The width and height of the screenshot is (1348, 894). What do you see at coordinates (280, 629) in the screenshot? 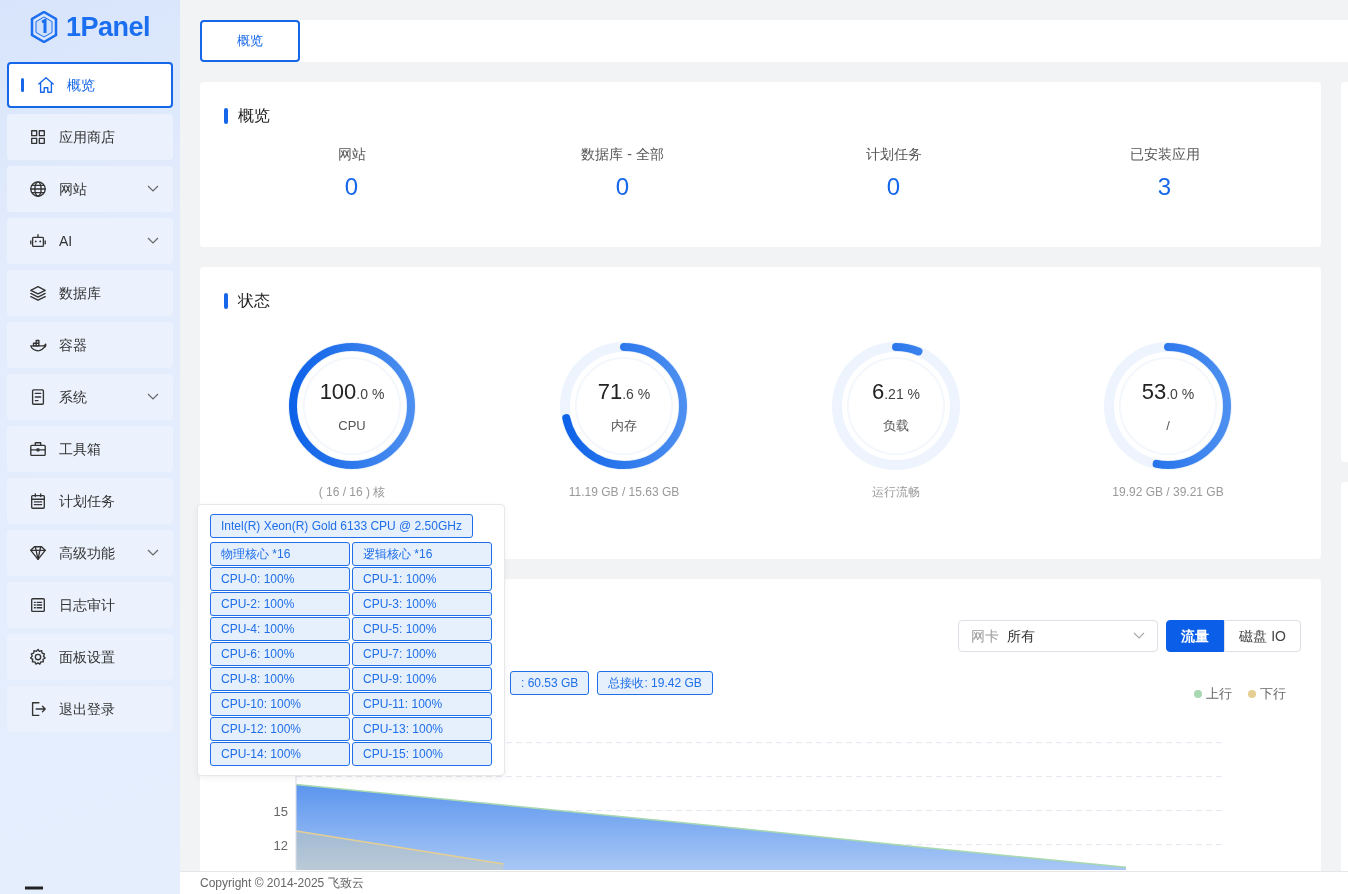
I see `cpu-core-tag: CPU-4: 100%` at bounding box center [280, 629].